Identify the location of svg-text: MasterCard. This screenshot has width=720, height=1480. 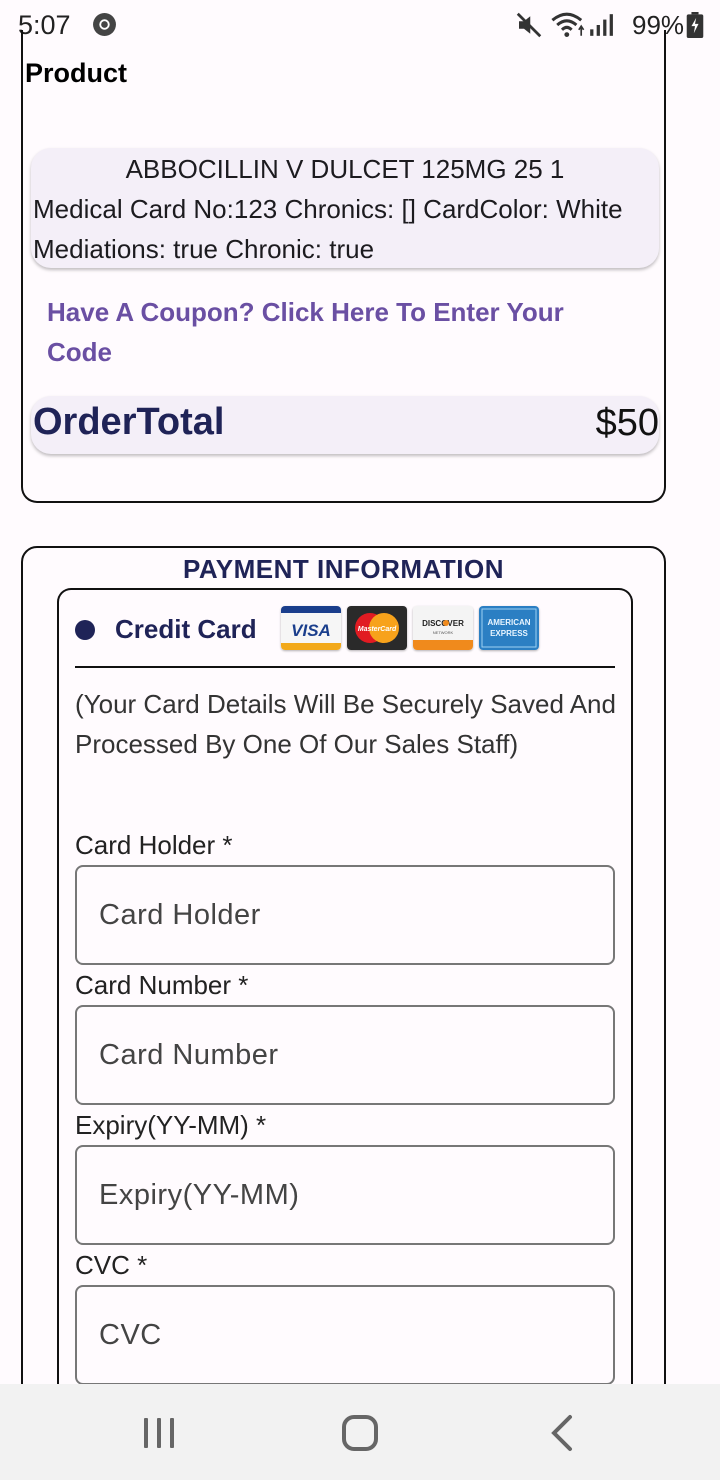
(377, 629).